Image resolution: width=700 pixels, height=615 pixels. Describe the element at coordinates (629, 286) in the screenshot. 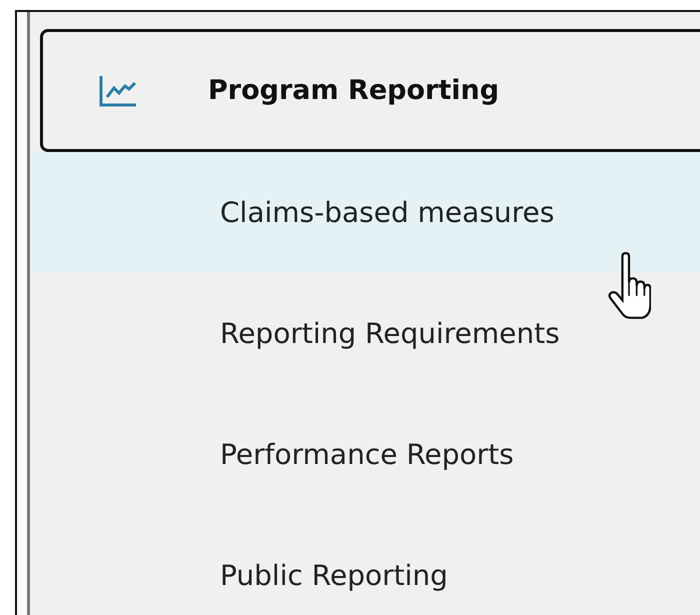

I see `hand-cursor-icon` at that location.